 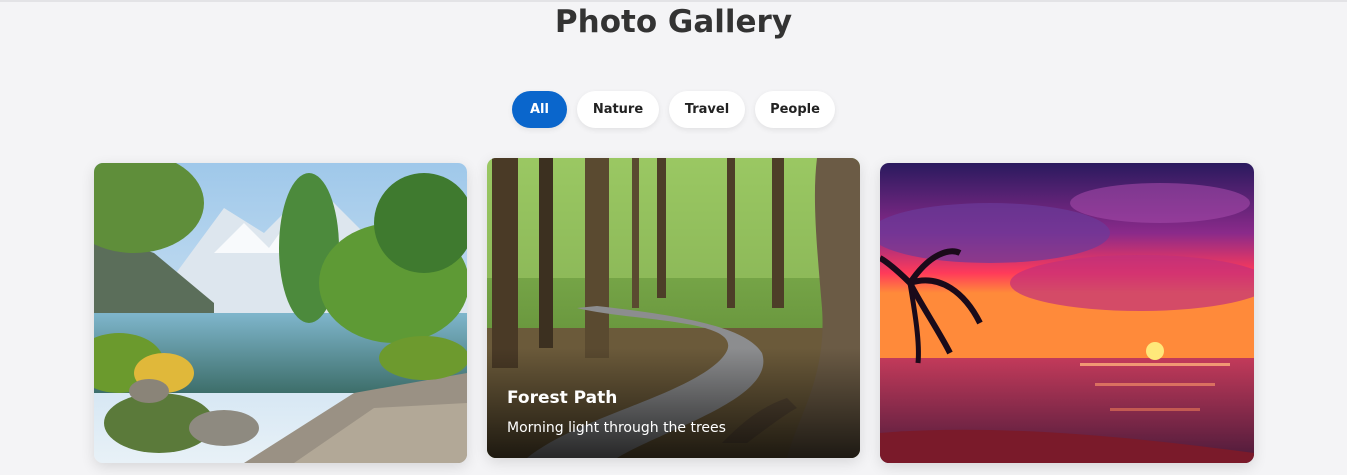 I want to click on filter-all-button: All, so click(x=539, y=109).